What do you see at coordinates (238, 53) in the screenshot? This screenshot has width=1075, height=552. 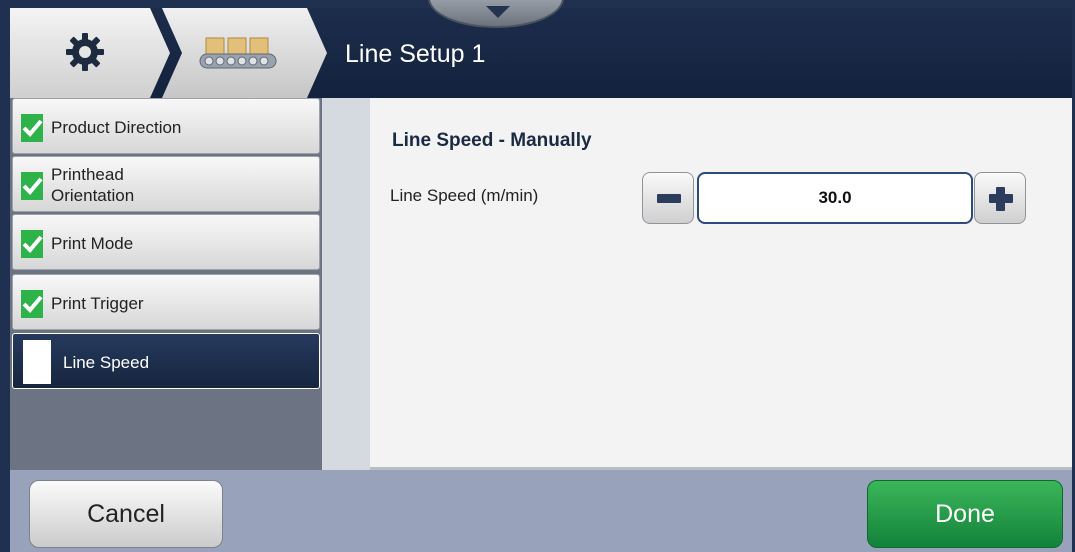 I see `conveyor-icon` at bounding box center [238, 53].